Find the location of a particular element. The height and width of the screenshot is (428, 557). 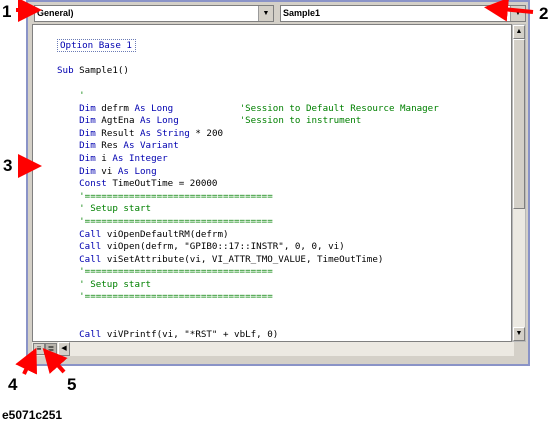

code-text-segment: i is located at coordinates (104, 158).